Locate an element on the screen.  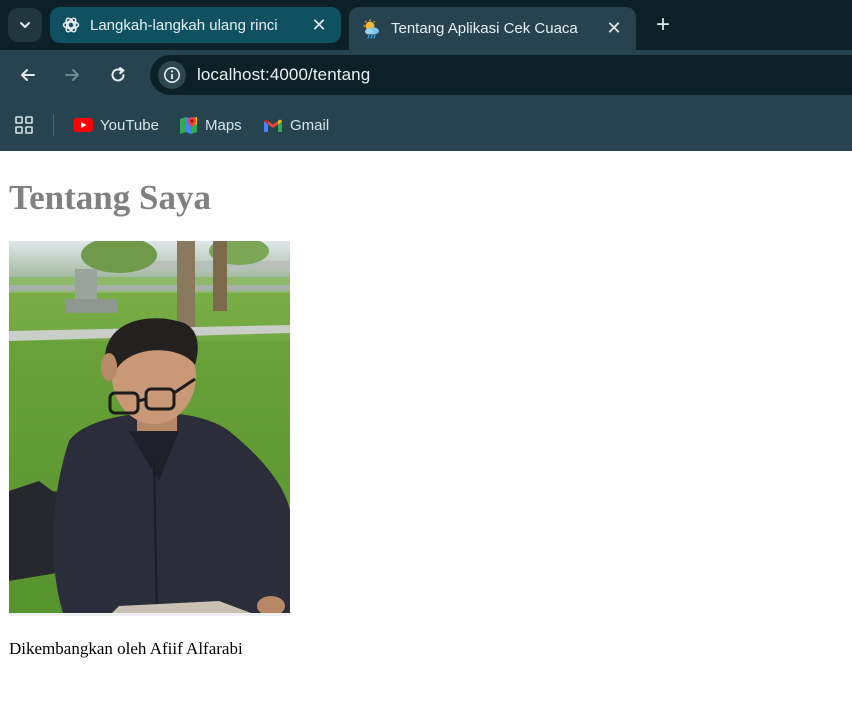
tab-langkah: Langkah-langkah ulang rinci ✕ is located at coordinates (195, 25).